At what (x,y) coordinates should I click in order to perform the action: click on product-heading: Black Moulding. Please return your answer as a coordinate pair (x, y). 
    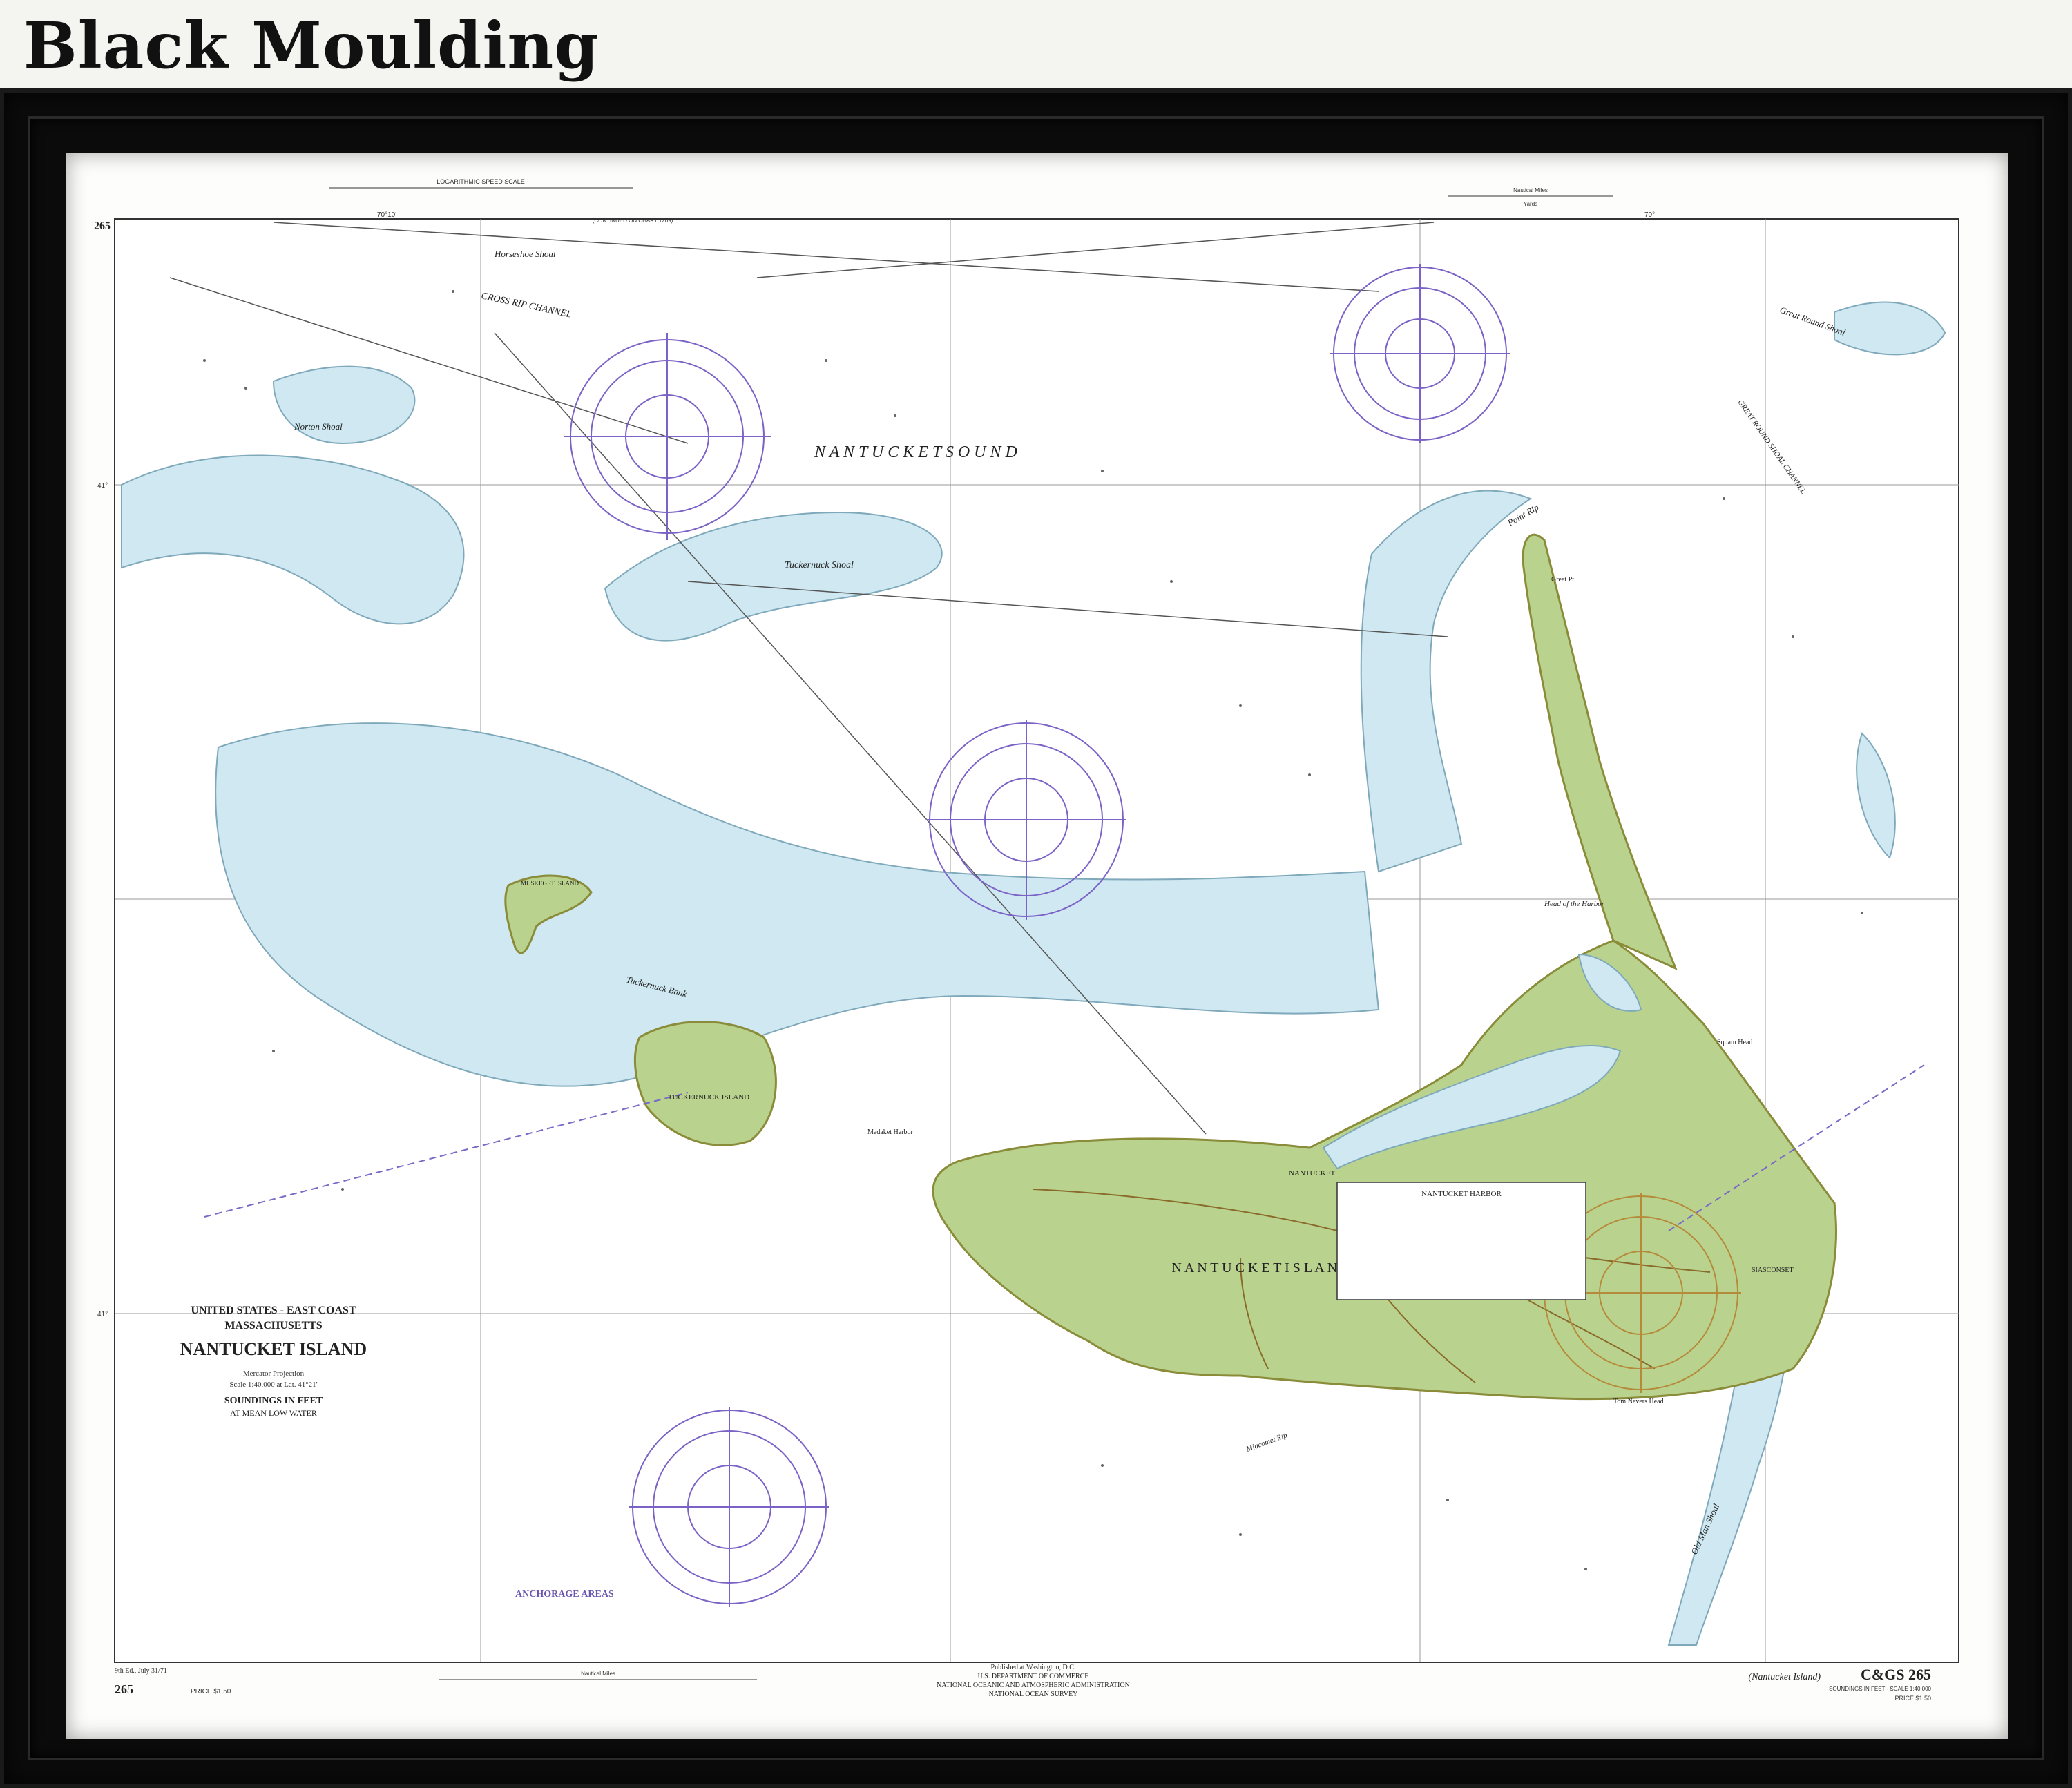
    Looking at the image, I should click on (311, 45).